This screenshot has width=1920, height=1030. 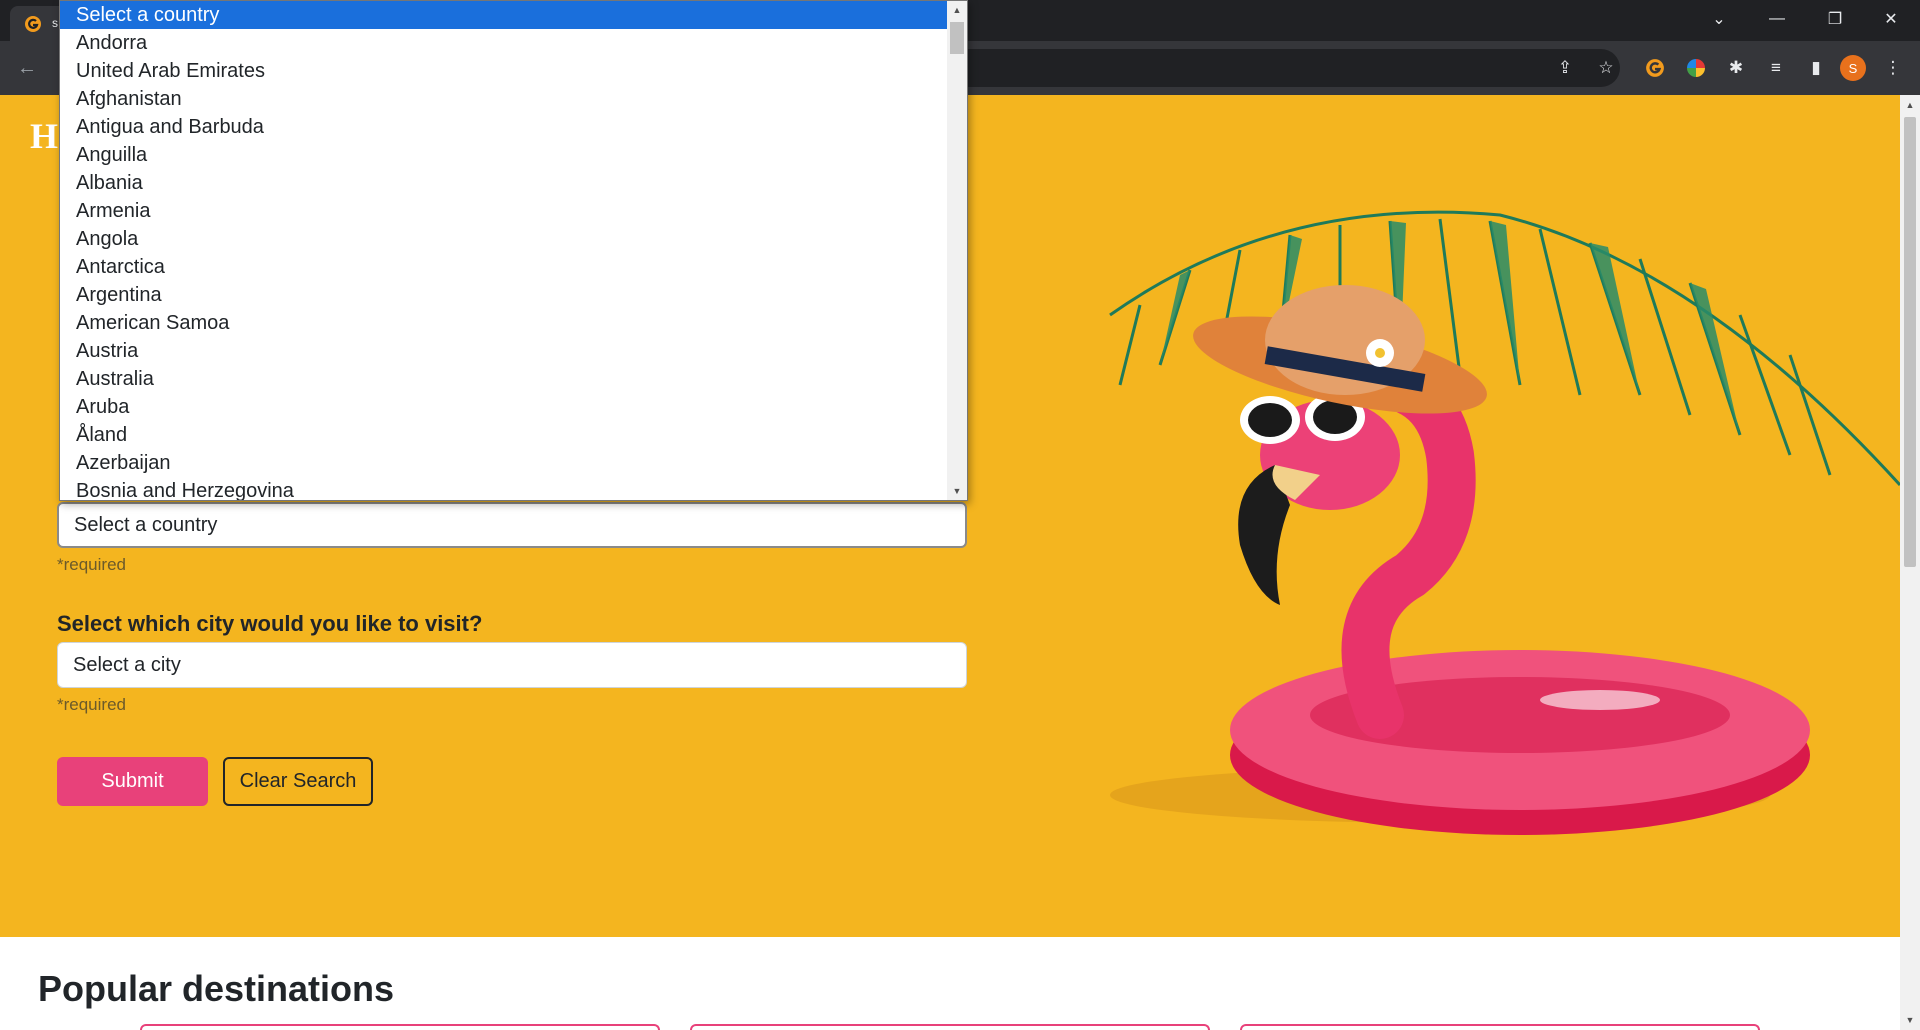 I want to click on country-option: Austria, so click(x=504, y=351).